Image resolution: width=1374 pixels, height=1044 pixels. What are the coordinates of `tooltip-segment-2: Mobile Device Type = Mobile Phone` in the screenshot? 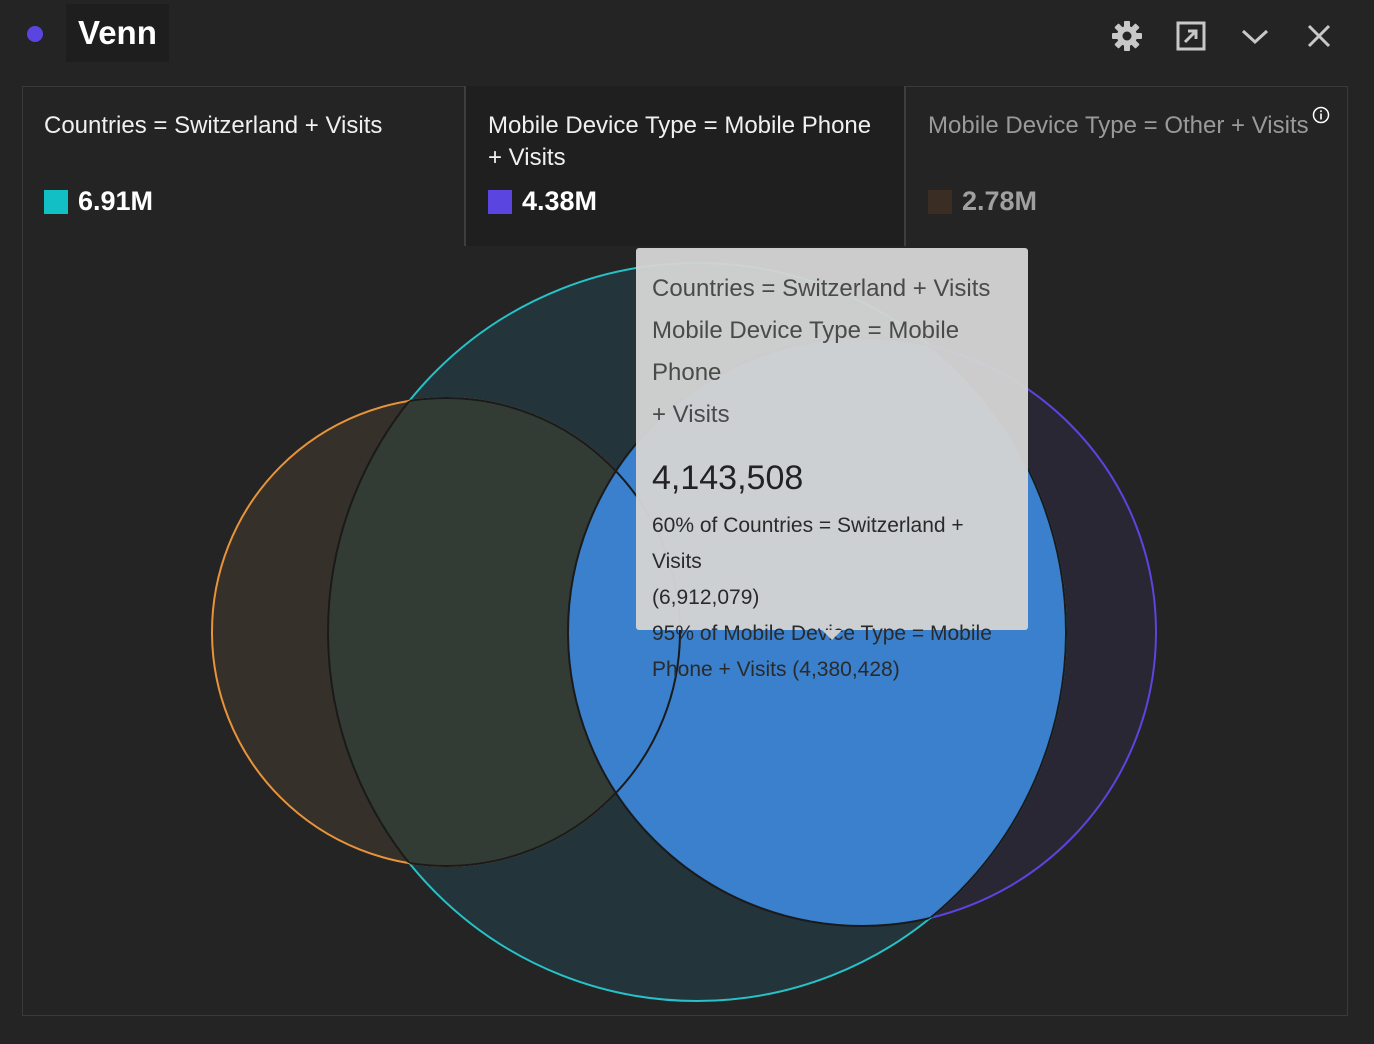 It's located at (806, 351).